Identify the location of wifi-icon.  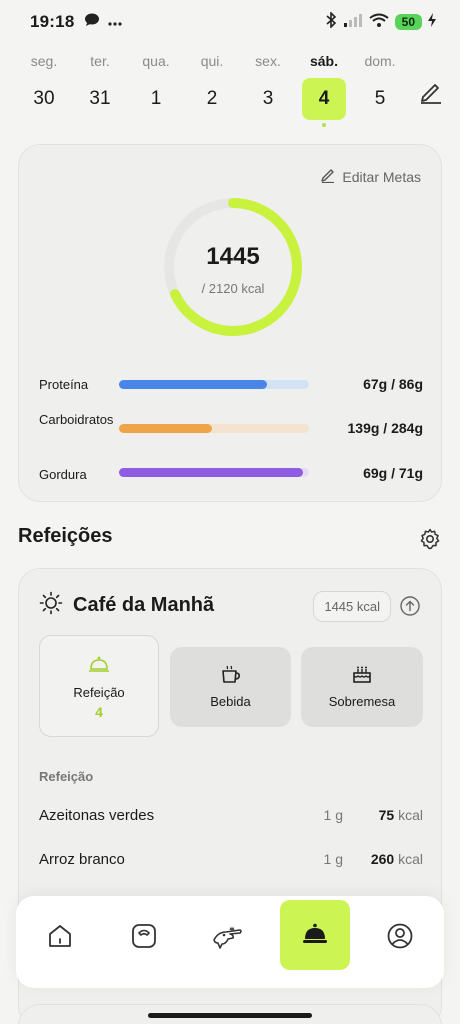
(379, 22).